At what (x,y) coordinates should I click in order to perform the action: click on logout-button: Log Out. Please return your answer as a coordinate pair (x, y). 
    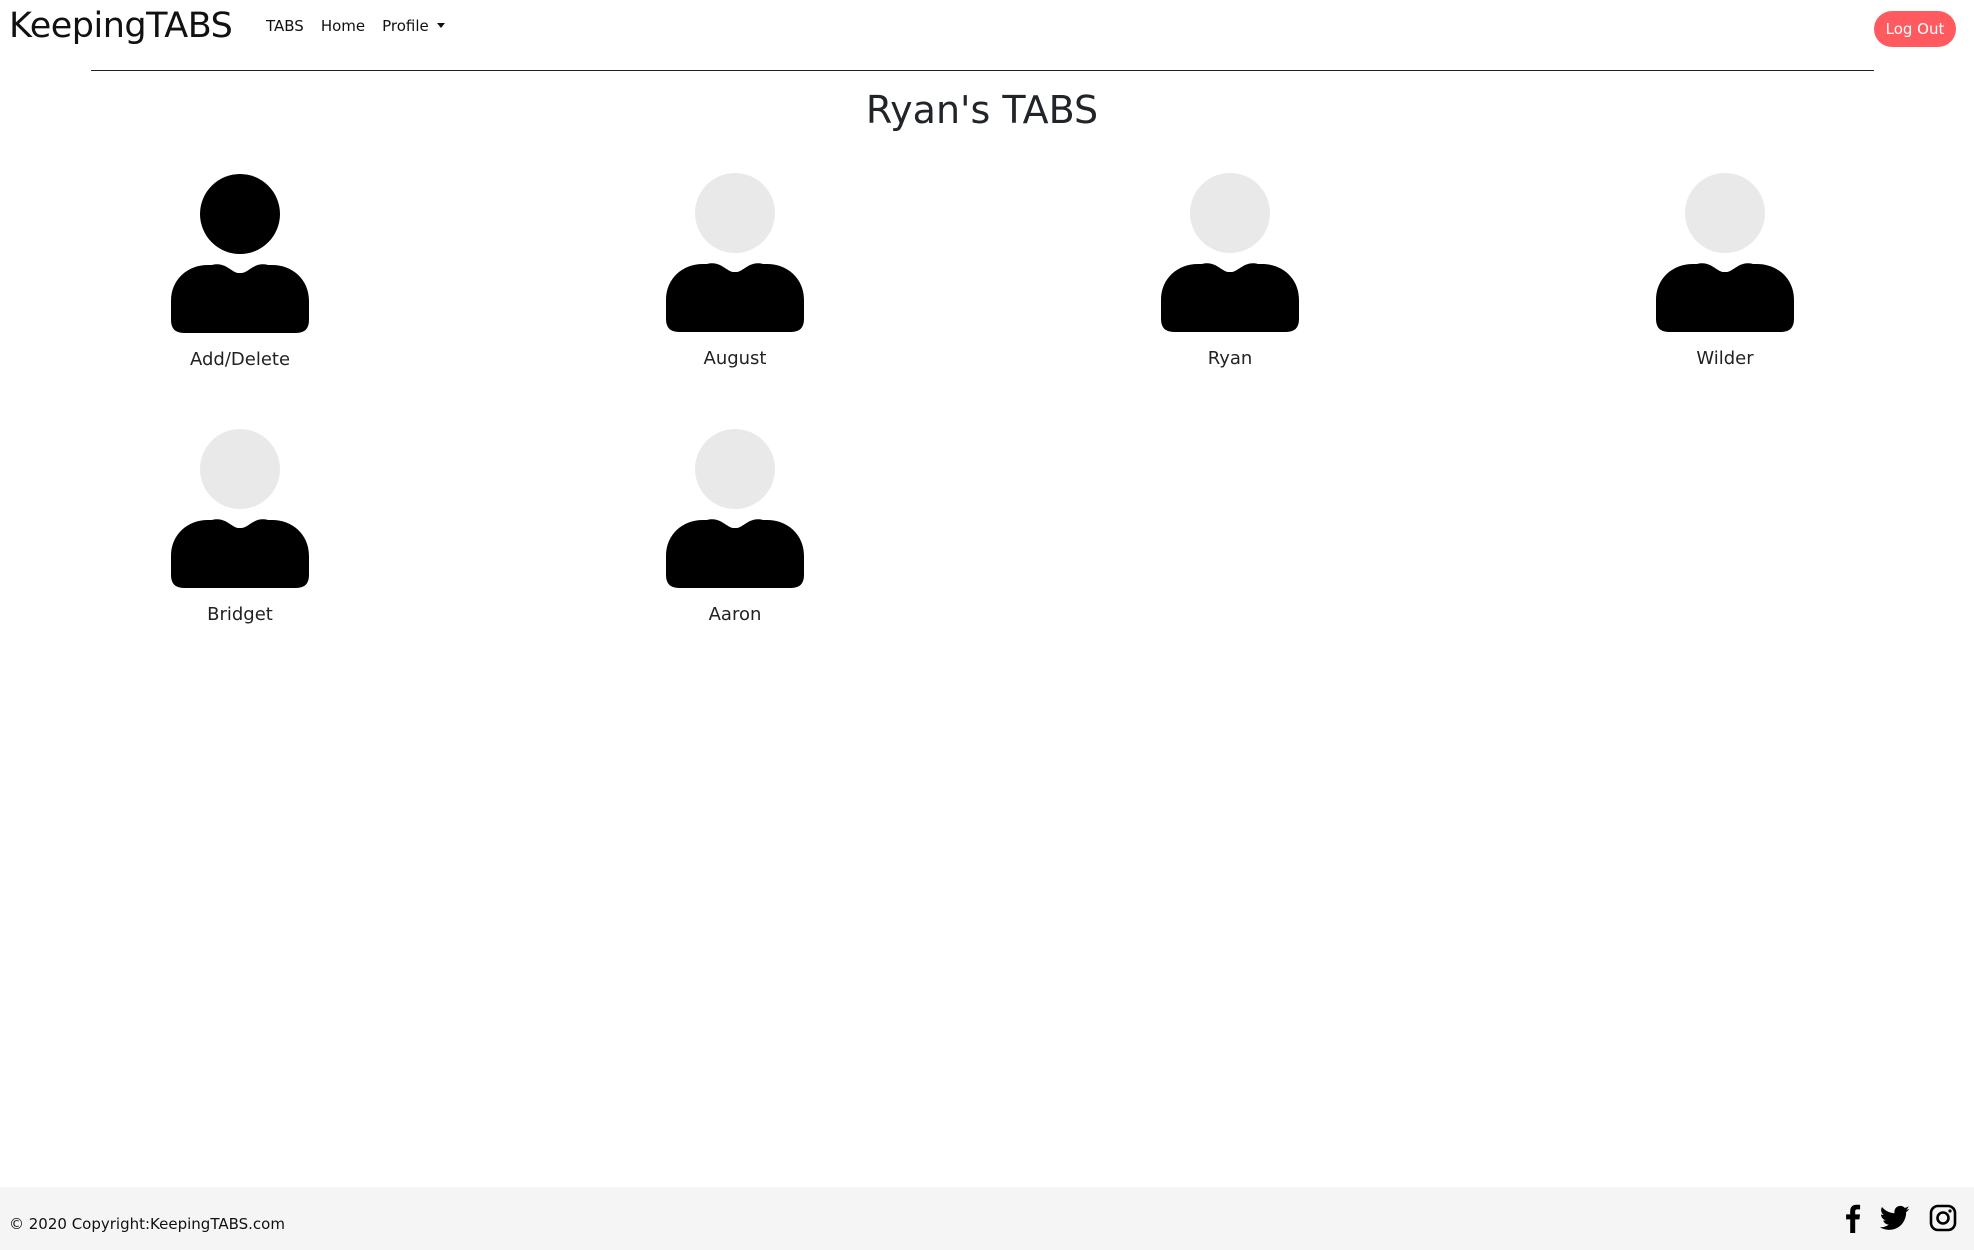
    Looking at the image, I should click on (1915, 29).